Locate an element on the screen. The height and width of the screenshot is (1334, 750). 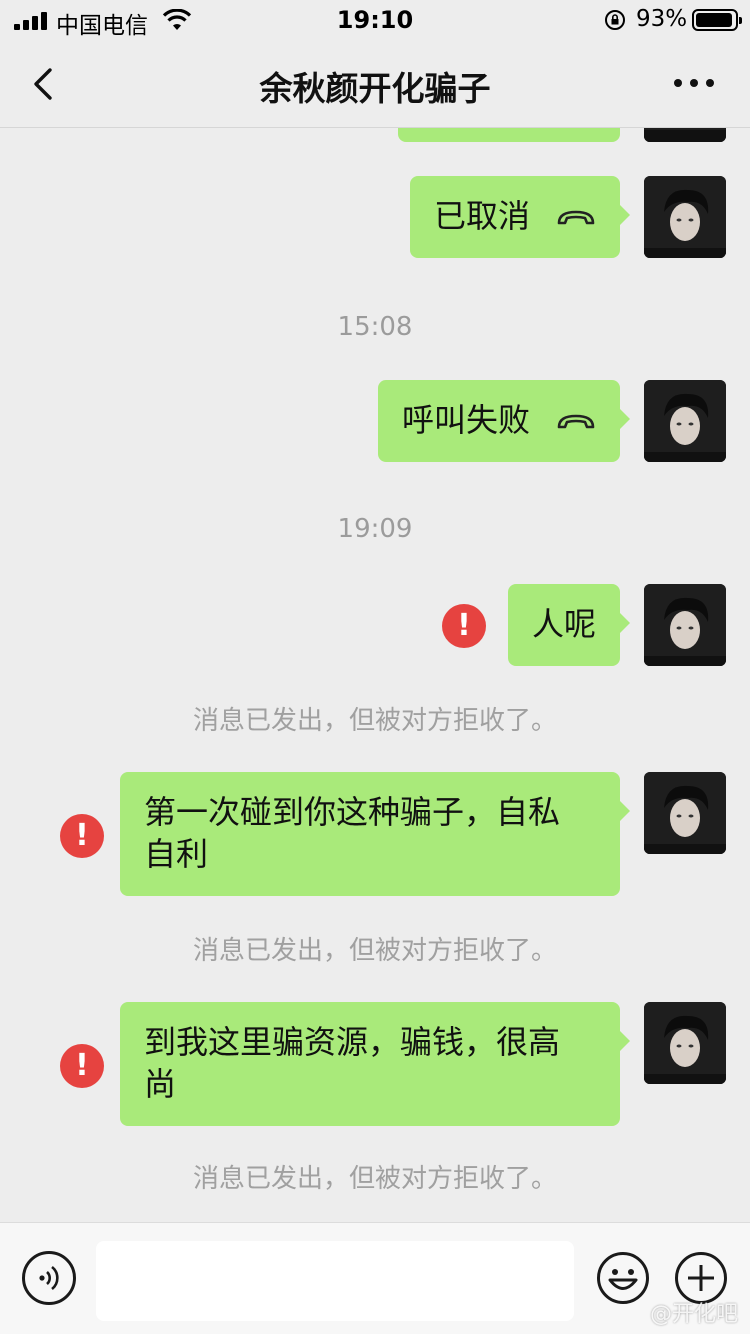
voice-button is located at coordinates (49, 1278).